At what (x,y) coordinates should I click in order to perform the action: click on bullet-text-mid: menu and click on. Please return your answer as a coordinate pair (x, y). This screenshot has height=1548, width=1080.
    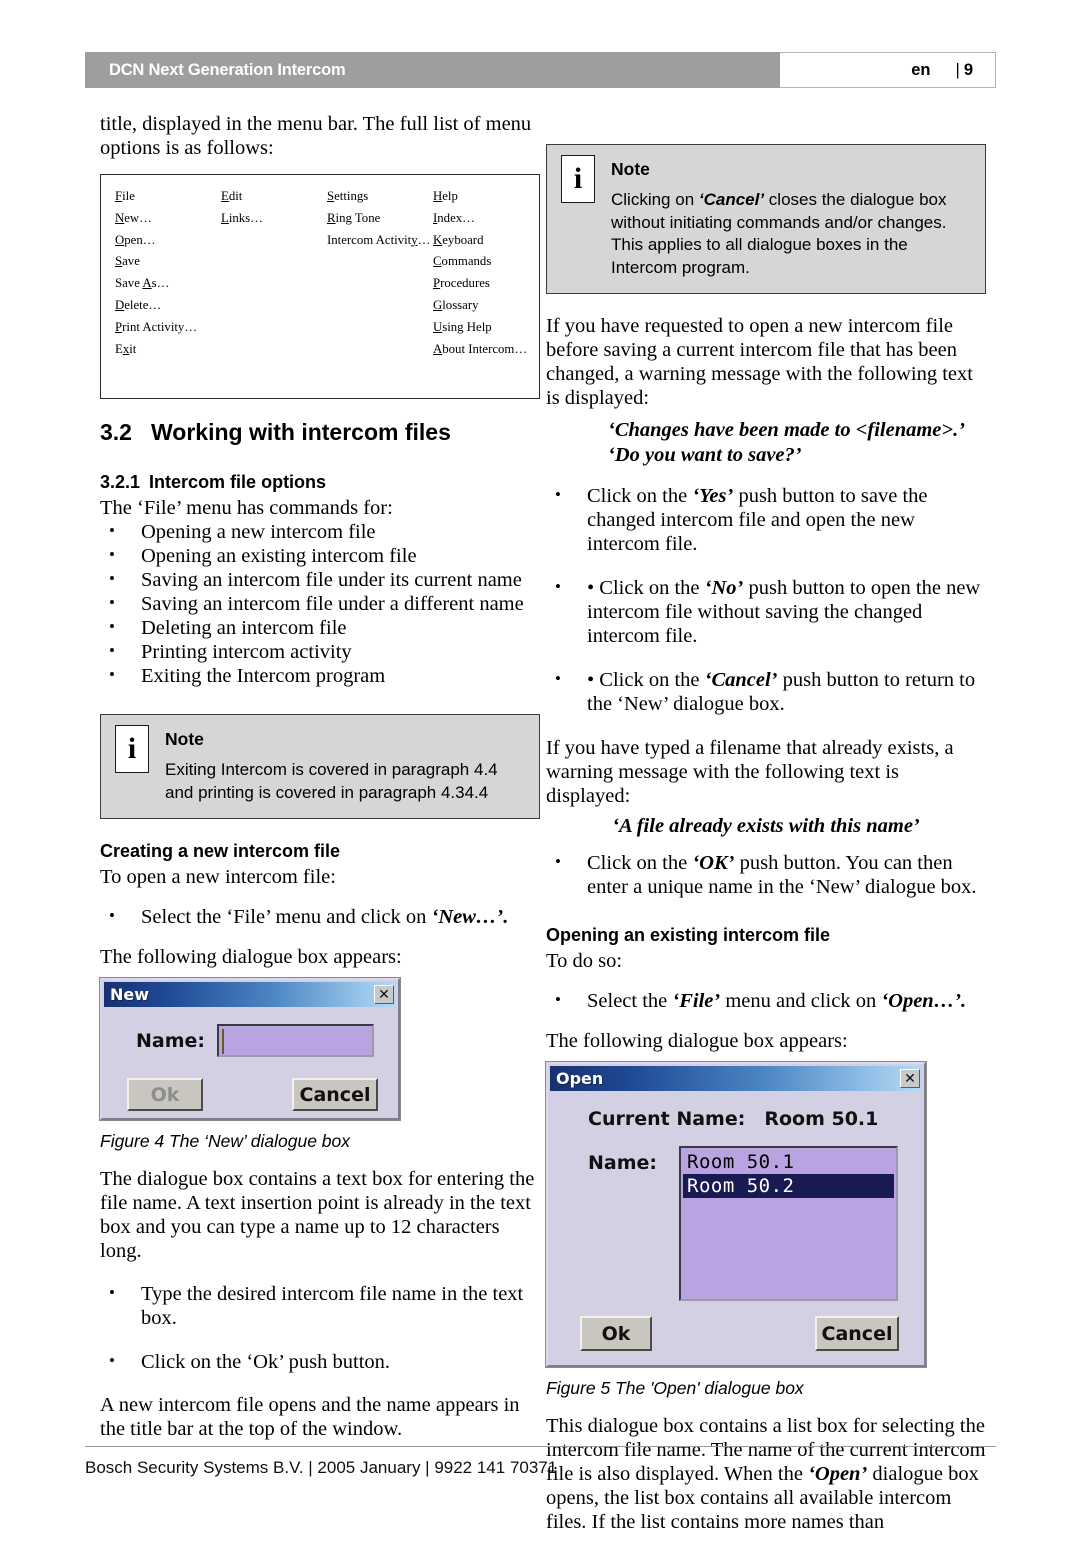
    Looking at the image, I should click on (801, 1001).